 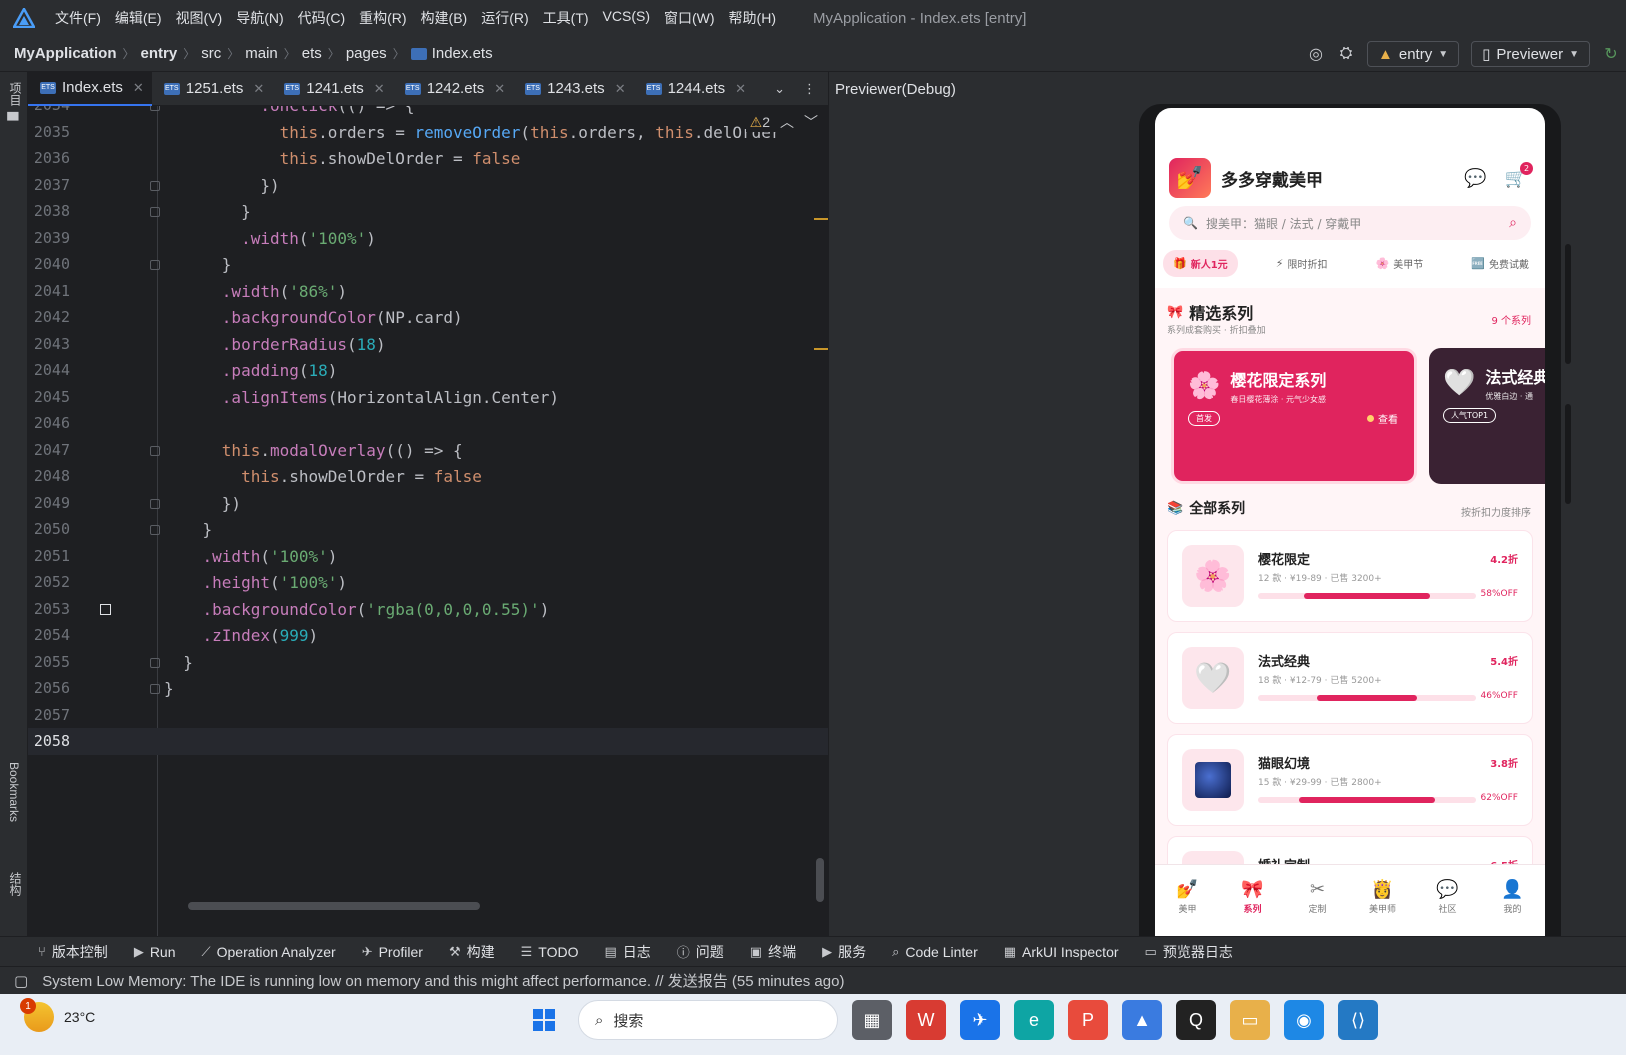 What do you see at coordinates (1294, 416) in the screenshot?
I see `featured-card-sakura: 🌸 樱花限定系列 春日樱花薄涂 · 元气少女感 首发 查看` at bounding box center [1294, 416].